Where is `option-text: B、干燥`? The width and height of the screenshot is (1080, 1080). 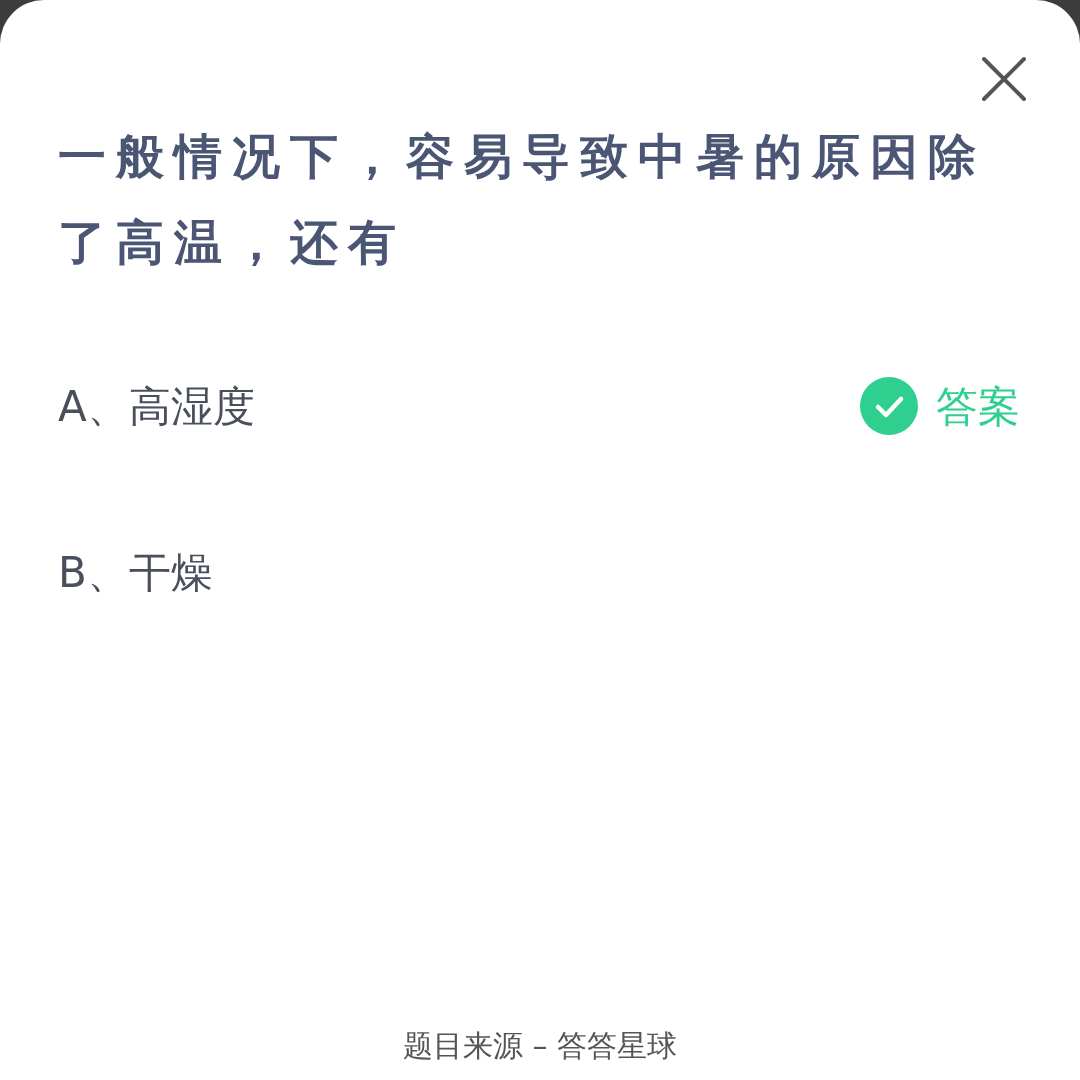 option-text: B、干燥 is located at coordinates (135, 572).